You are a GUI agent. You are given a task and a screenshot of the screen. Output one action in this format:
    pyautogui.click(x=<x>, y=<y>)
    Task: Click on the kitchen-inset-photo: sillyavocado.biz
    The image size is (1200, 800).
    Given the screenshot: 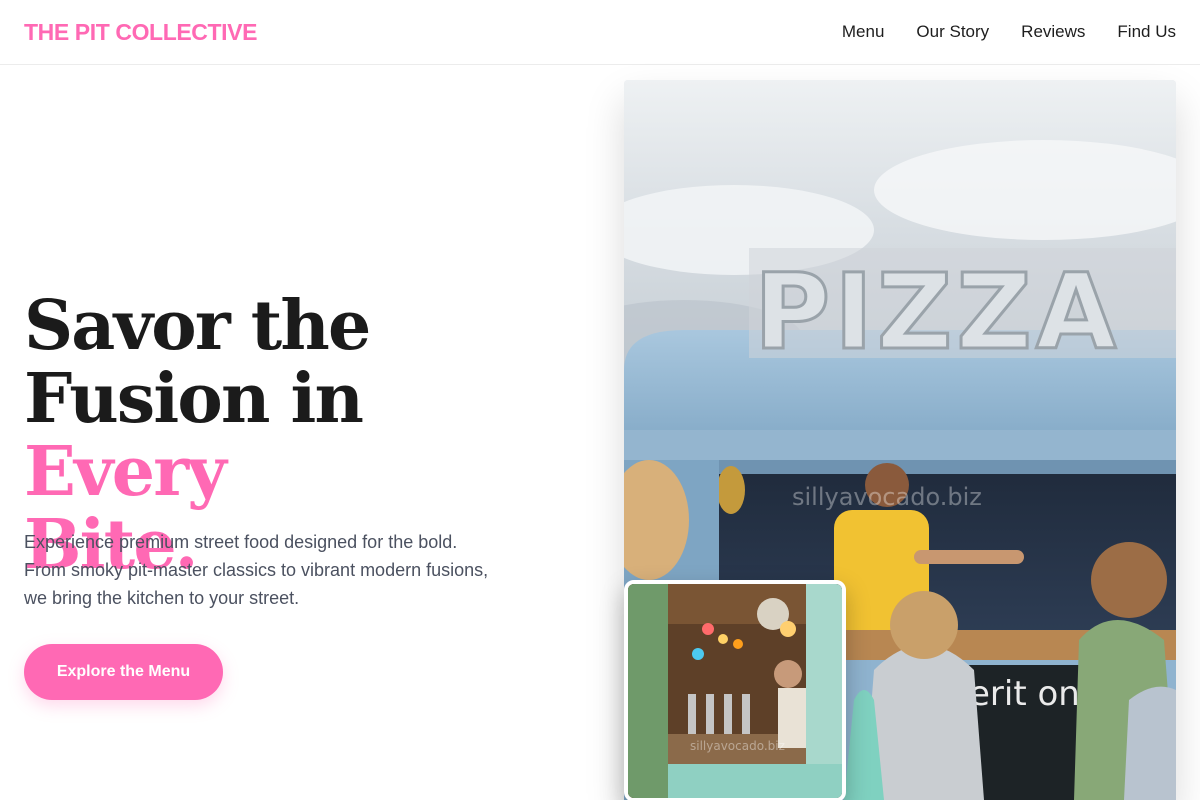 What is the action you would take?
    pyautogui.click(x=735, y=690)
    